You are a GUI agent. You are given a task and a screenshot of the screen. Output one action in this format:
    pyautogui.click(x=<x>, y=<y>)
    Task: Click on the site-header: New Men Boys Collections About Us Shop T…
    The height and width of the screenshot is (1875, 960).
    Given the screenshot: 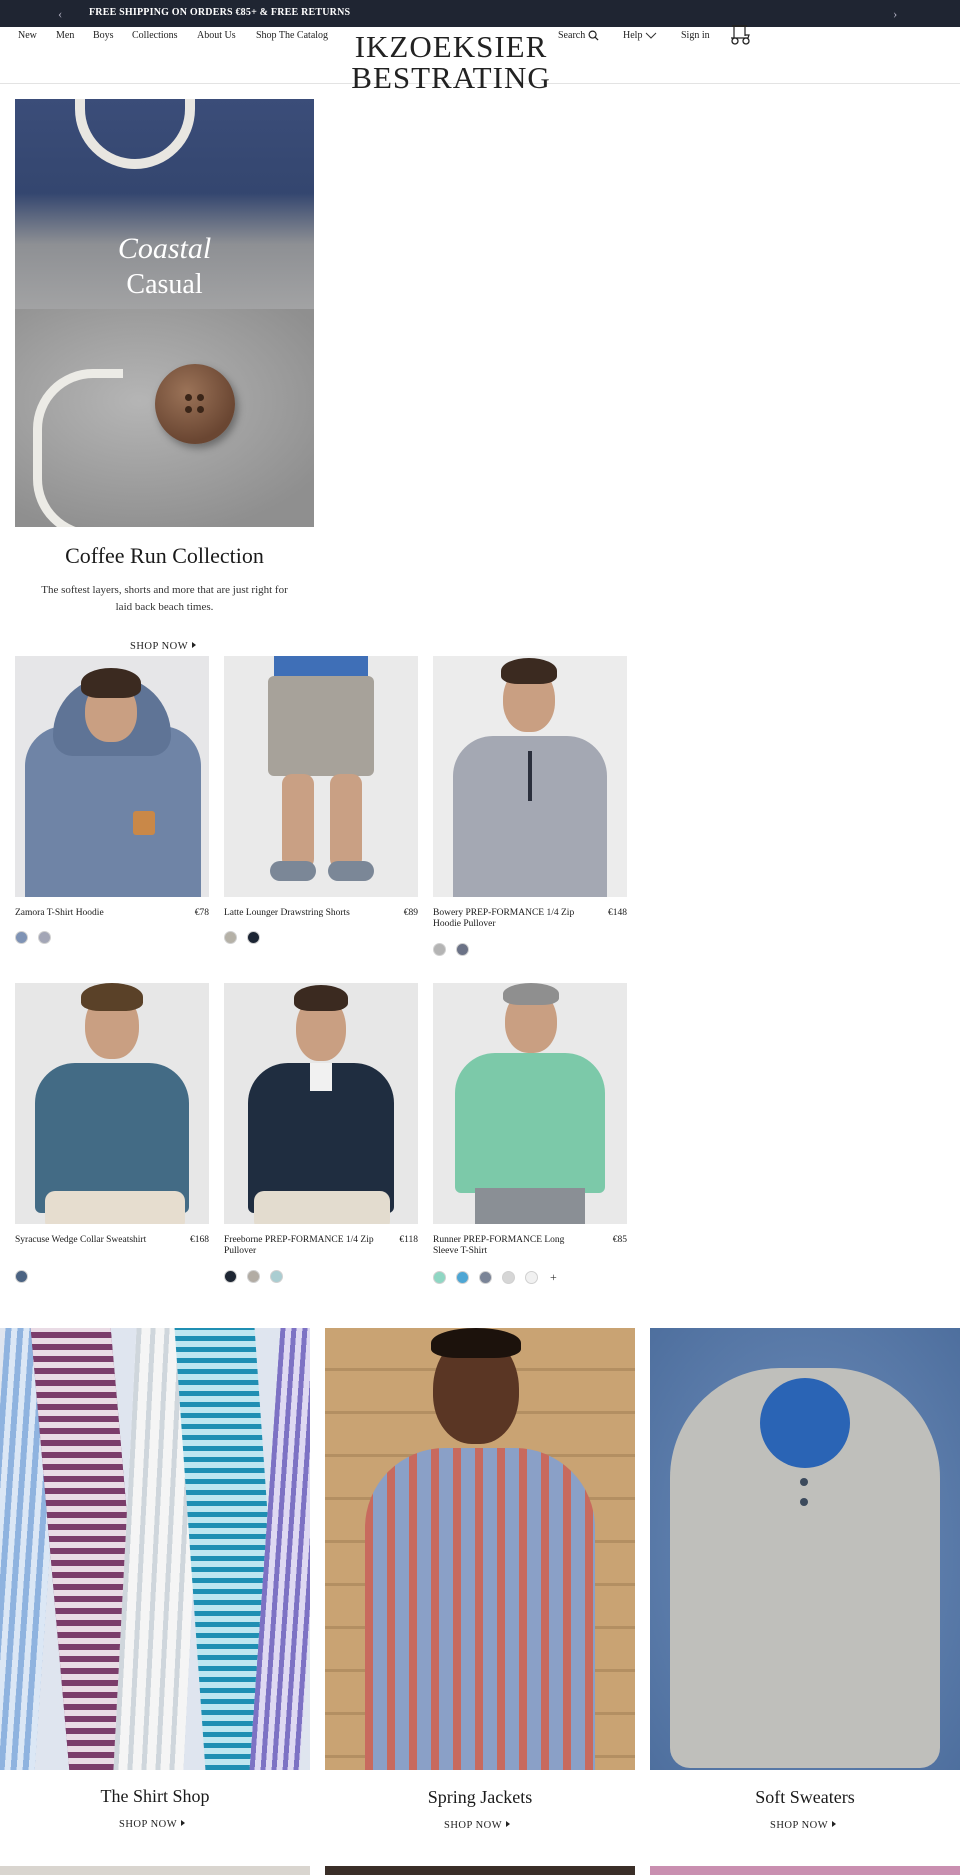 What is the action you would take?
    pyautogui.click(x=480, y=58)
    